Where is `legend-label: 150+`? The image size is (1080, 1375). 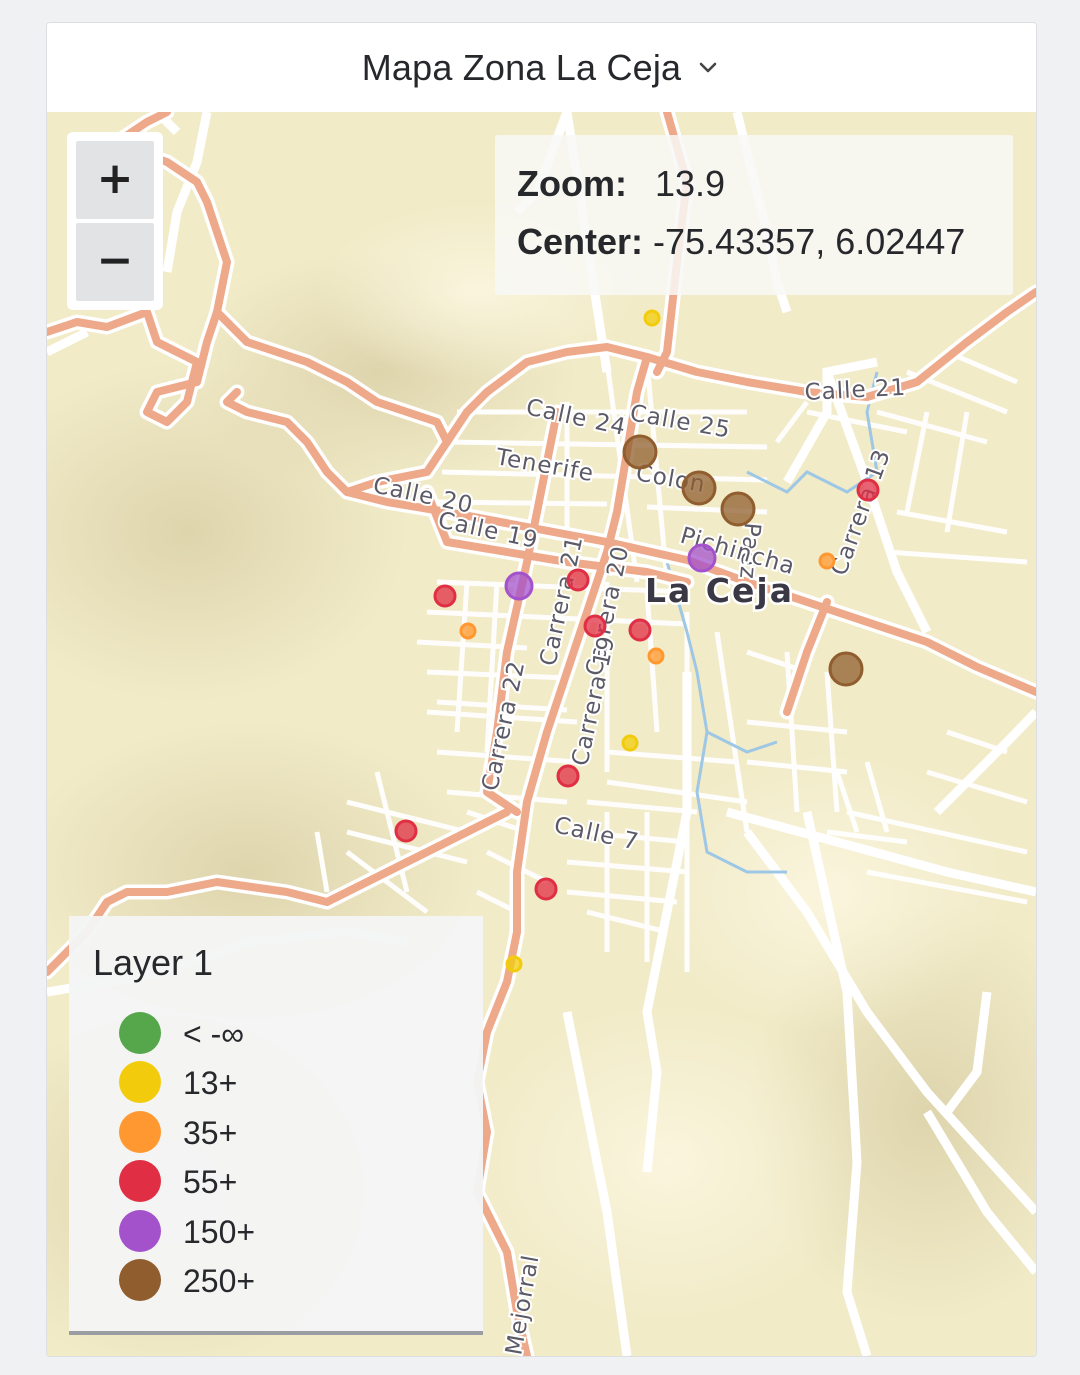 legend-label: 150+ is located at coordinates (219, 1232).